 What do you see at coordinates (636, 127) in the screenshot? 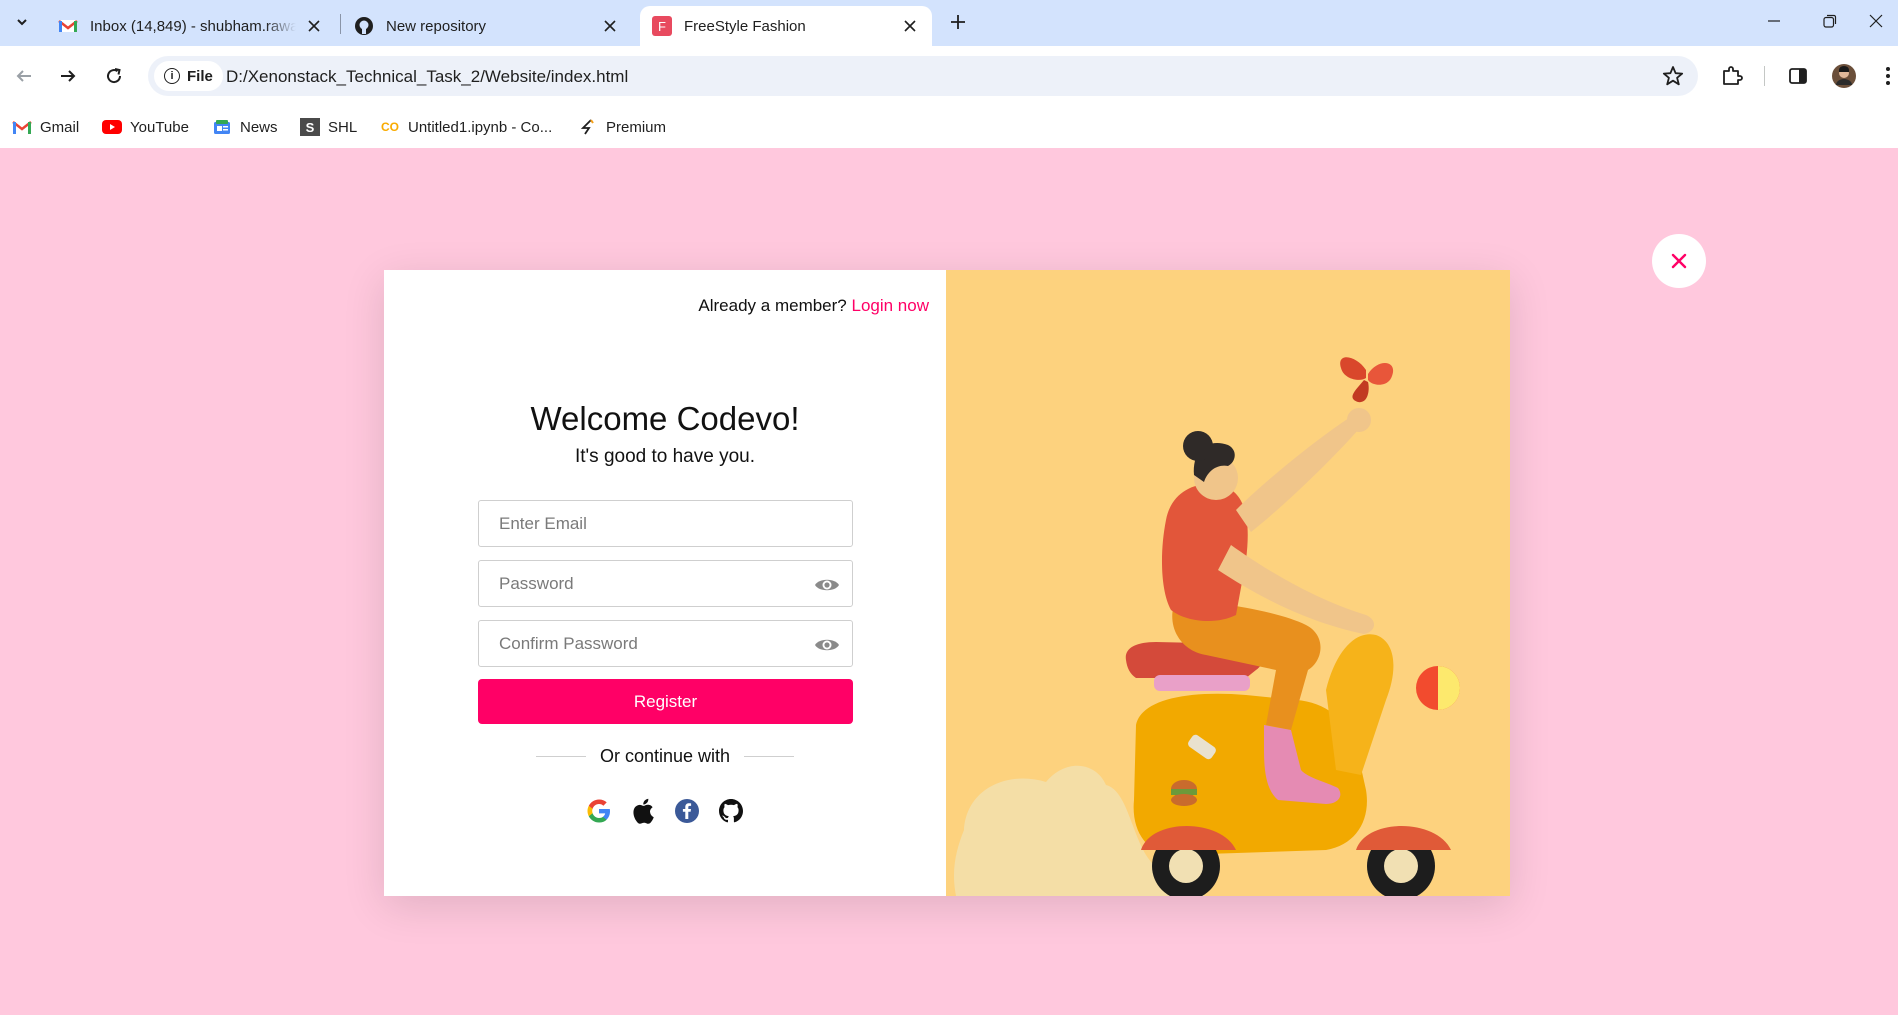
I see `bookmark-label: Premium` at bounding box center [636, 127].